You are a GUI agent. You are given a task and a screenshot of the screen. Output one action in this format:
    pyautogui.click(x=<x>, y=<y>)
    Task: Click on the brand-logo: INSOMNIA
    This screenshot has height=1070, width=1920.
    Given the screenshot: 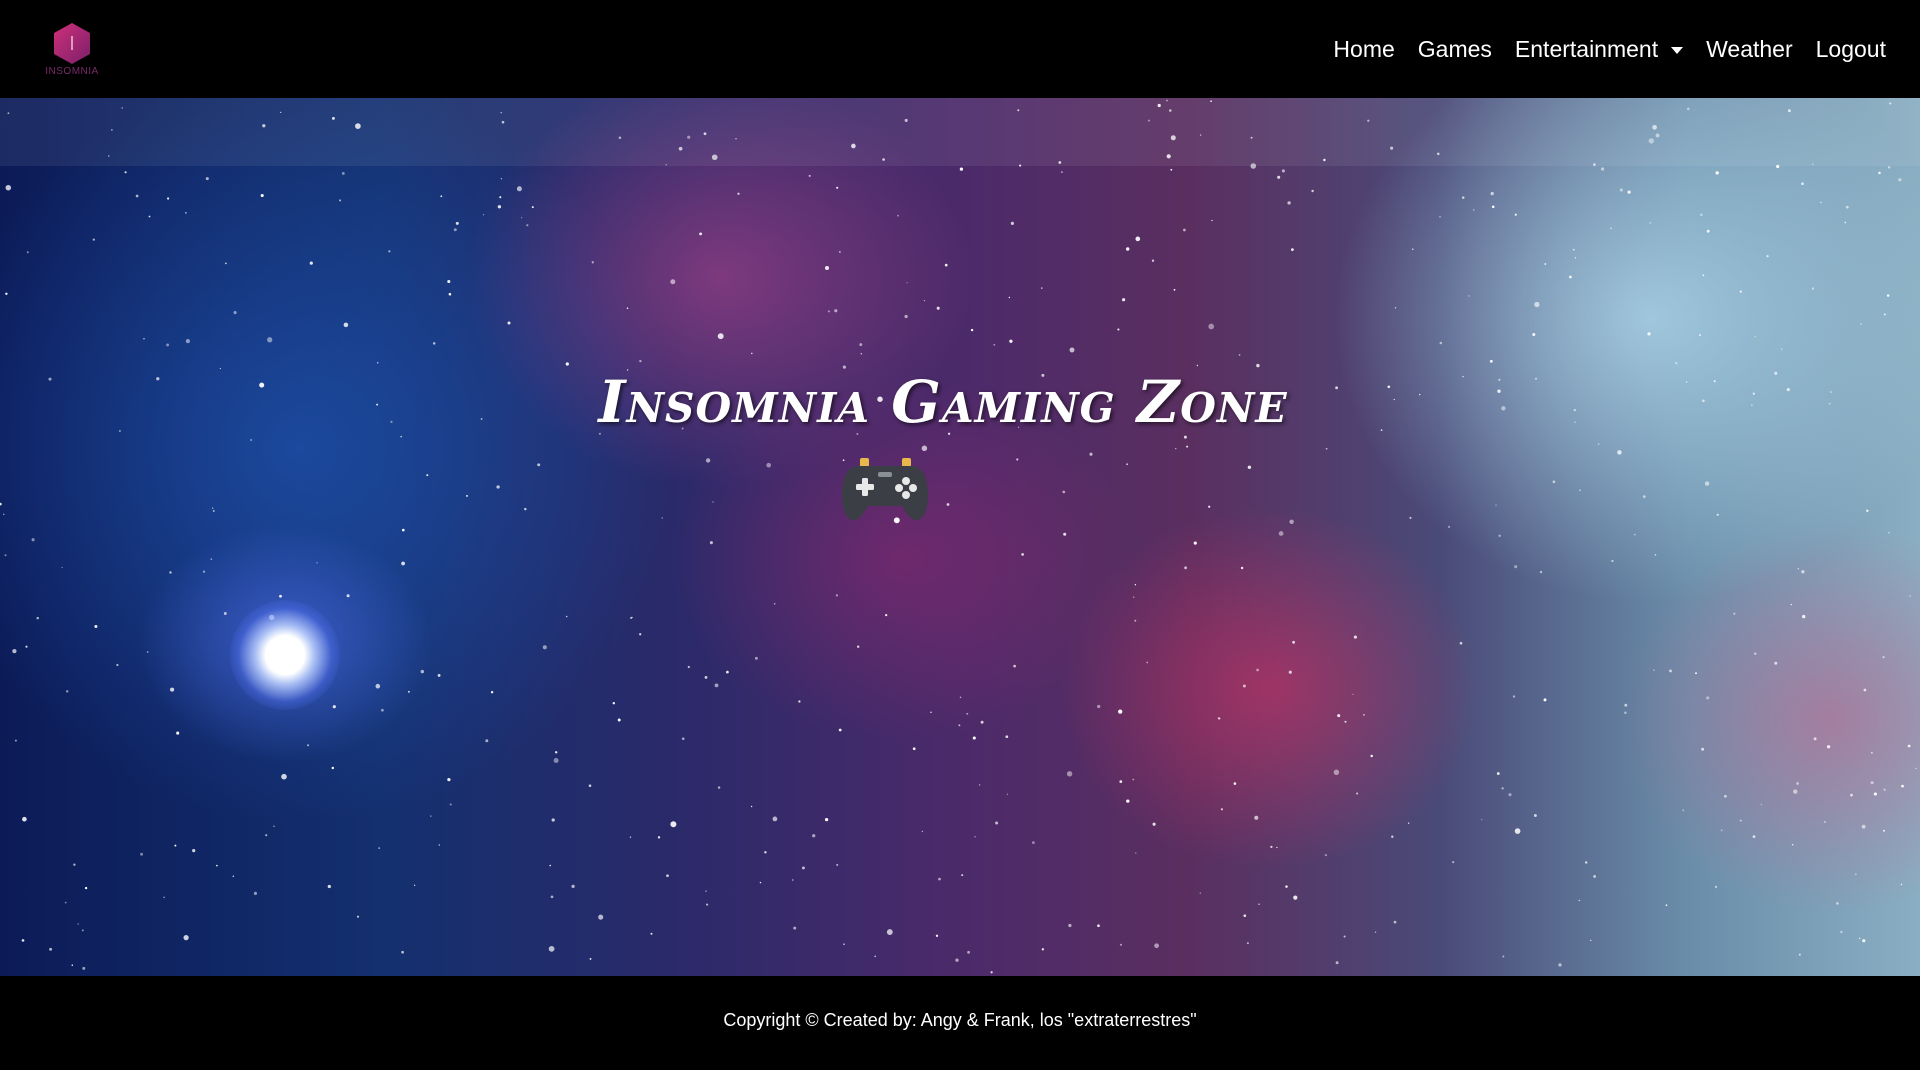 What is the action you would take?
    pyautogui.click(x=72, y=51)
    